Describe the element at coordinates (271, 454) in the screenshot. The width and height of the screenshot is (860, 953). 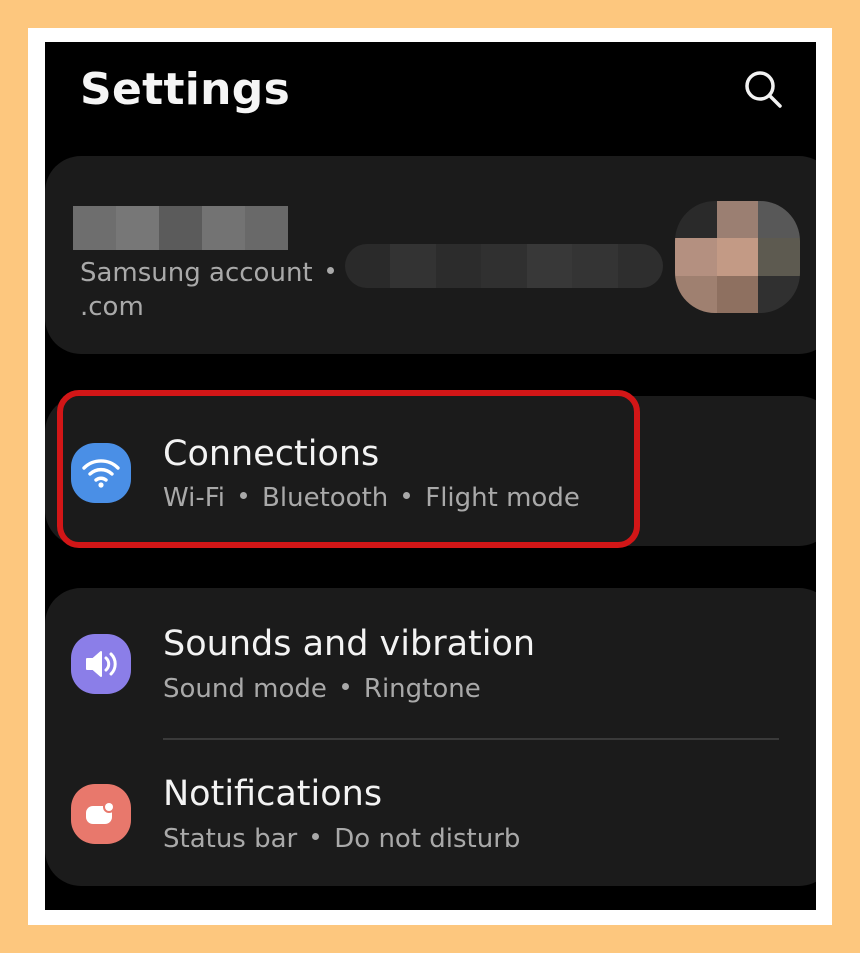
I see `item-title: Connections` at that location.